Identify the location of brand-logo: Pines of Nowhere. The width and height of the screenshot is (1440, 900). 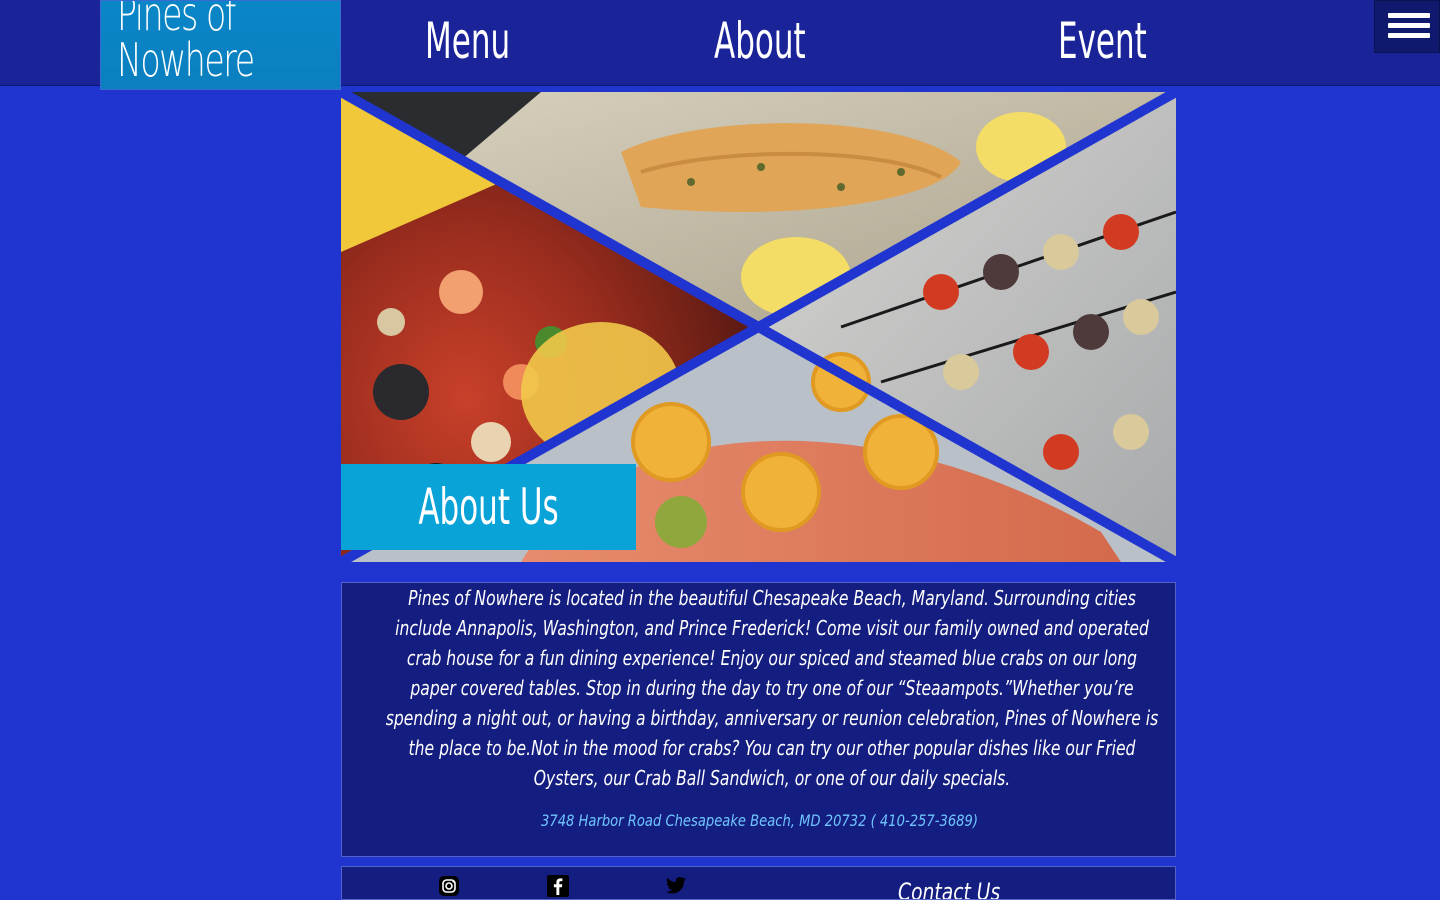
(220, 45).